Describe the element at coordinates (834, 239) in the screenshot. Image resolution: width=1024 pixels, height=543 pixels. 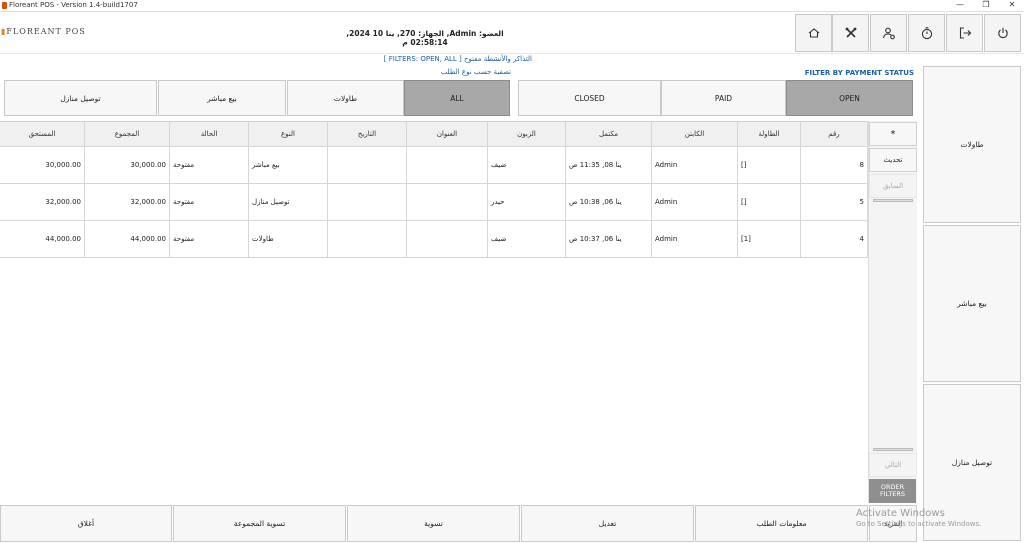
I see `cell-number: 4` at that location.